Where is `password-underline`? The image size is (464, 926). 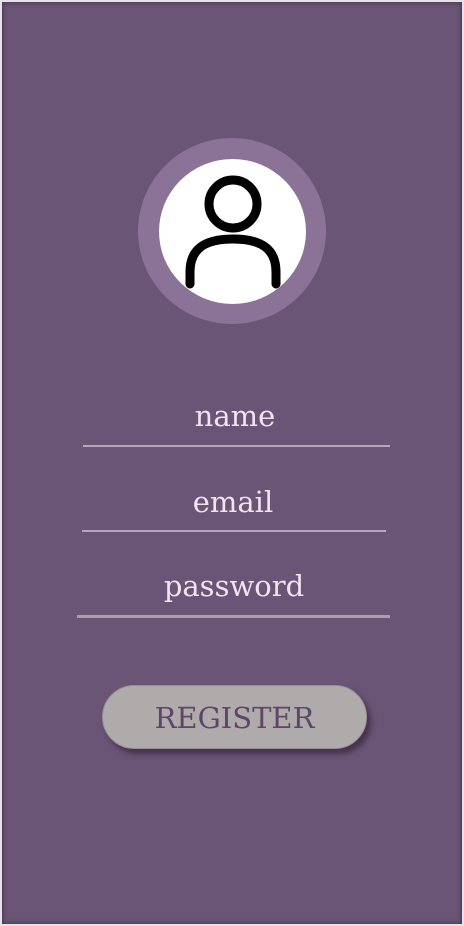 password-underline is located at coordinates (233, 616).